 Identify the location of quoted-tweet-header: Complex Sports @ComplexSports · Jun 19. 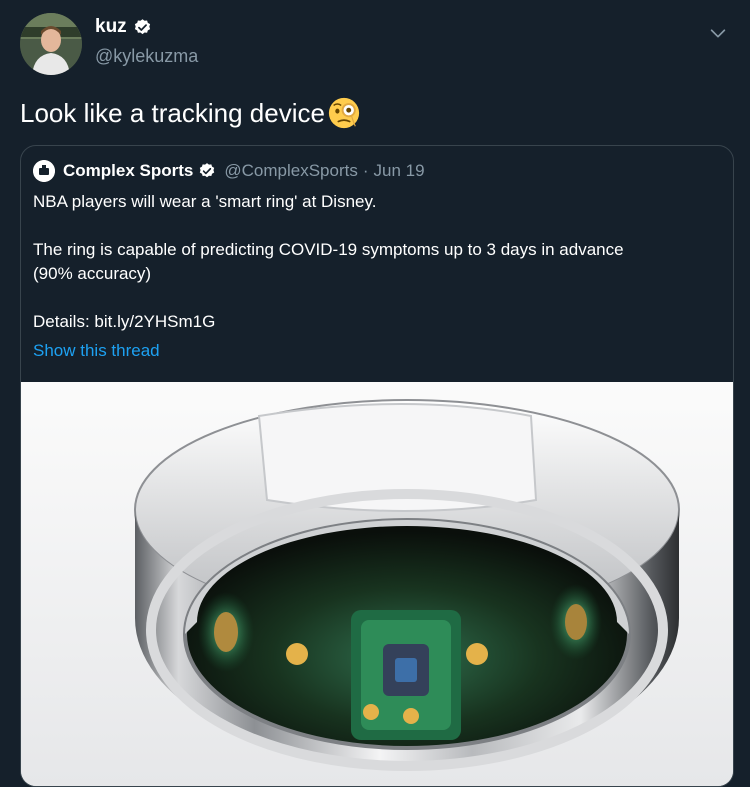
(229, 171).